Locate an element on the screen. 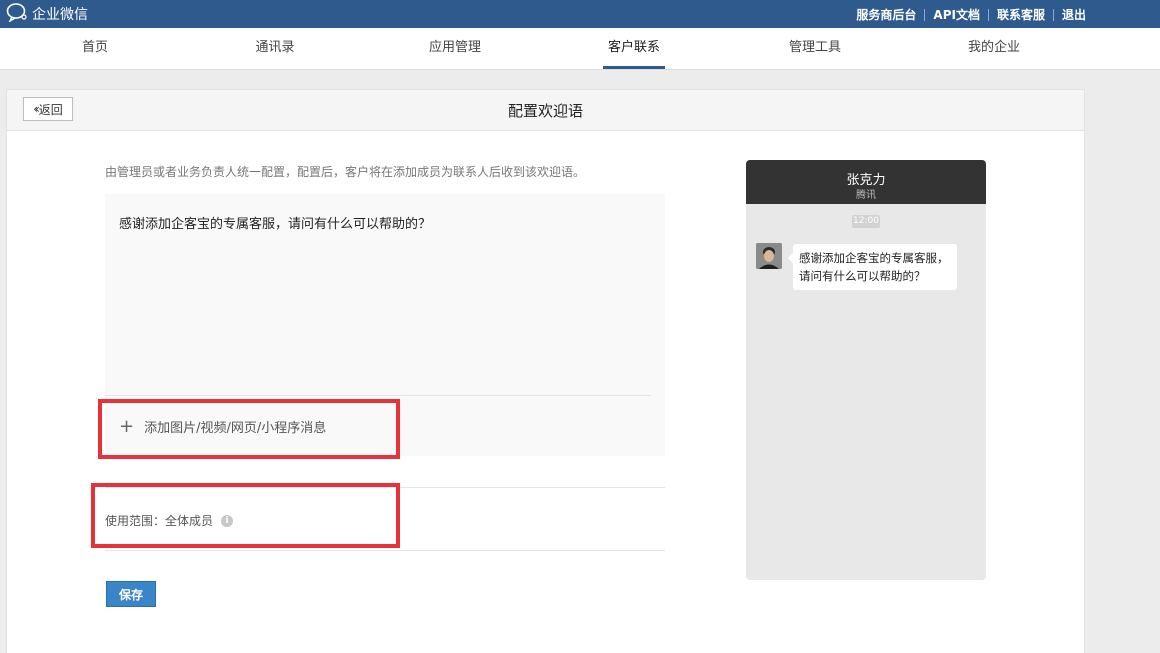  link-contact-support: 联系客服 is located at coordinates (1021, 14).